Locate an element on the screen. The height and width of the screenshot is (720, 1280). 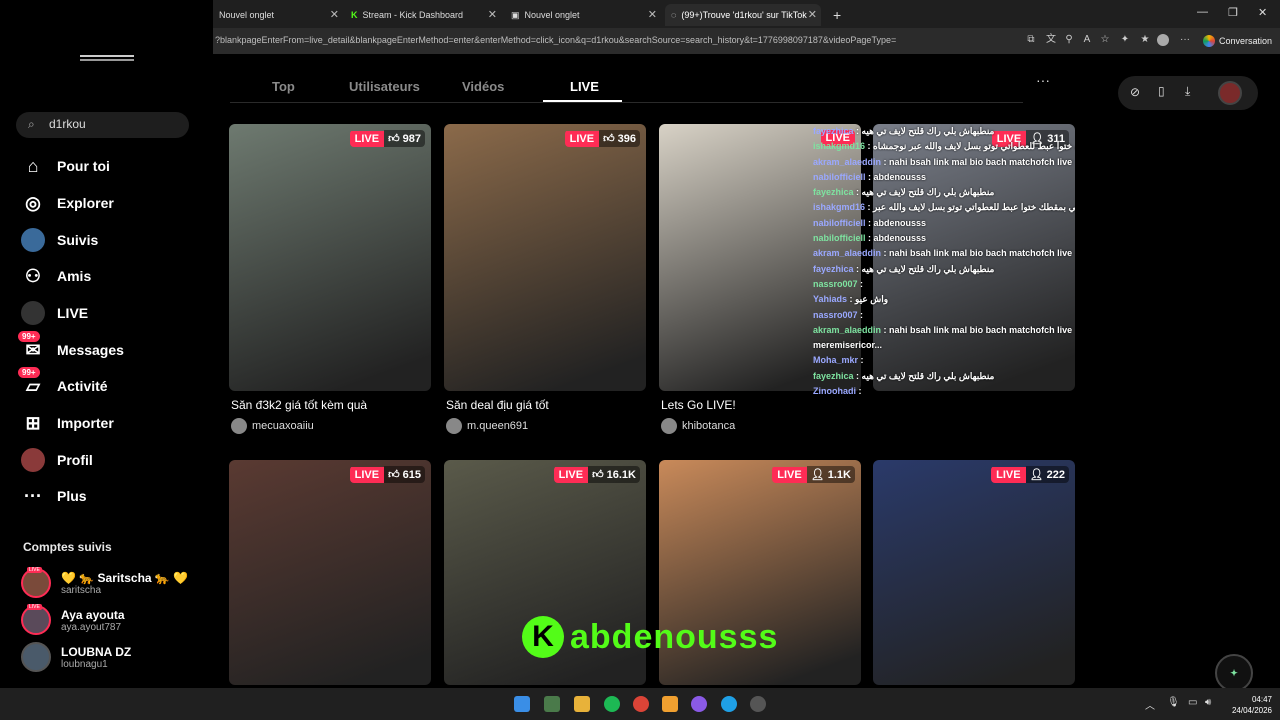
copilot-conversation-button: Conversation is located at coordinates (1237, 41).